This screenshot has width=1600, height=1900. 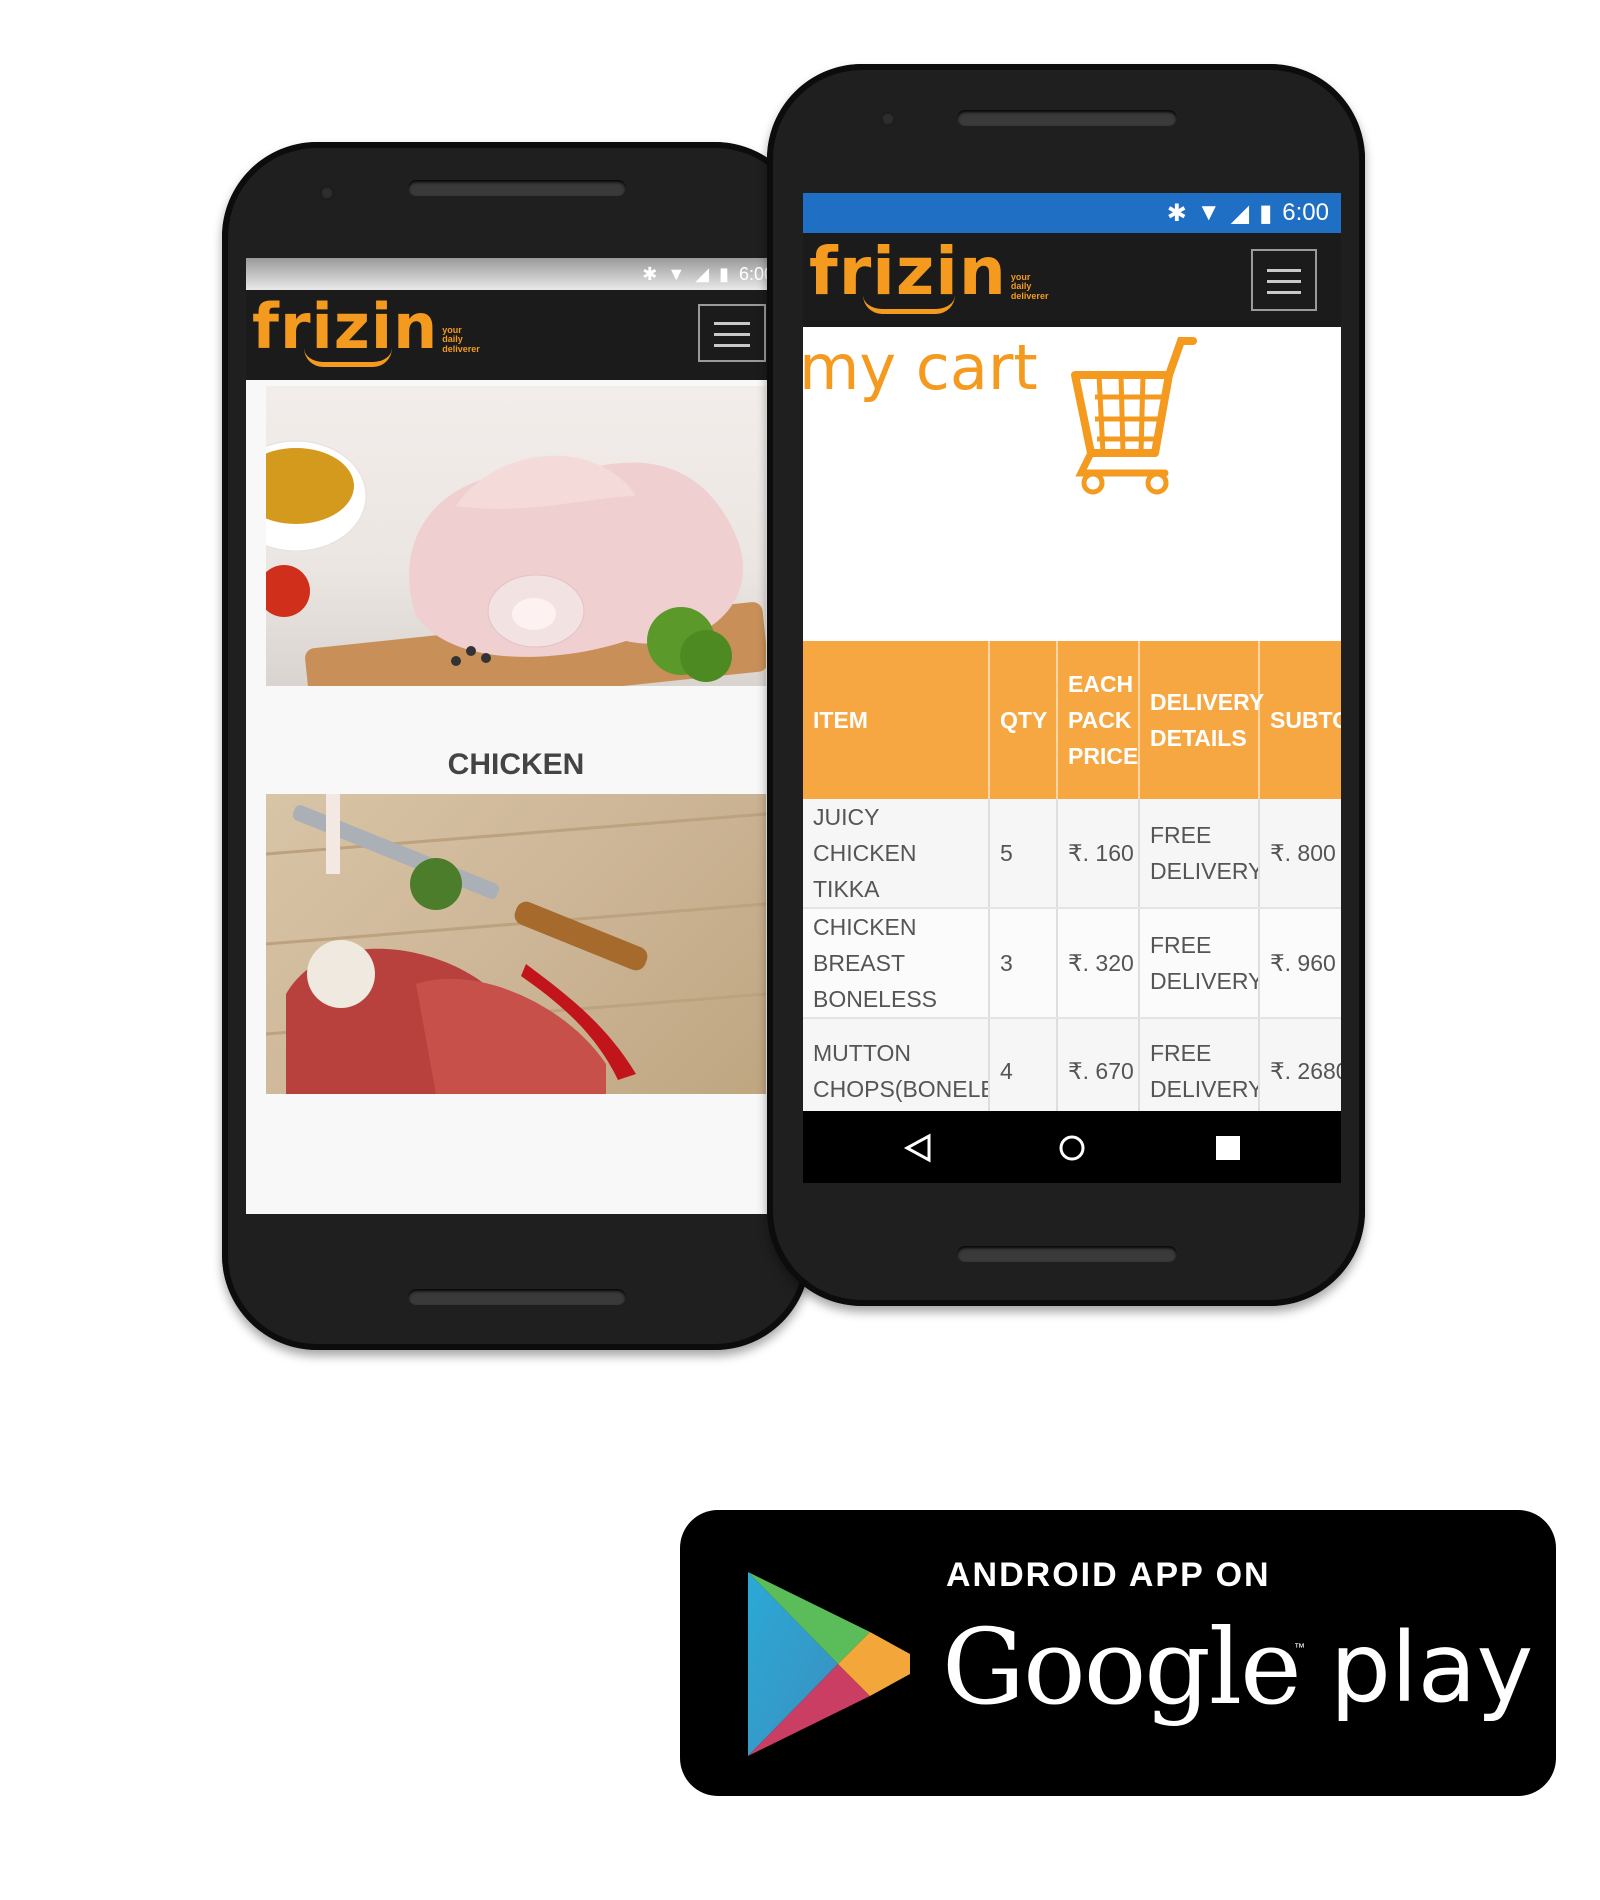 I want to click on google-play-badge: ANDROID APP ON Google ™ play, so click(x=1118, y=1653).